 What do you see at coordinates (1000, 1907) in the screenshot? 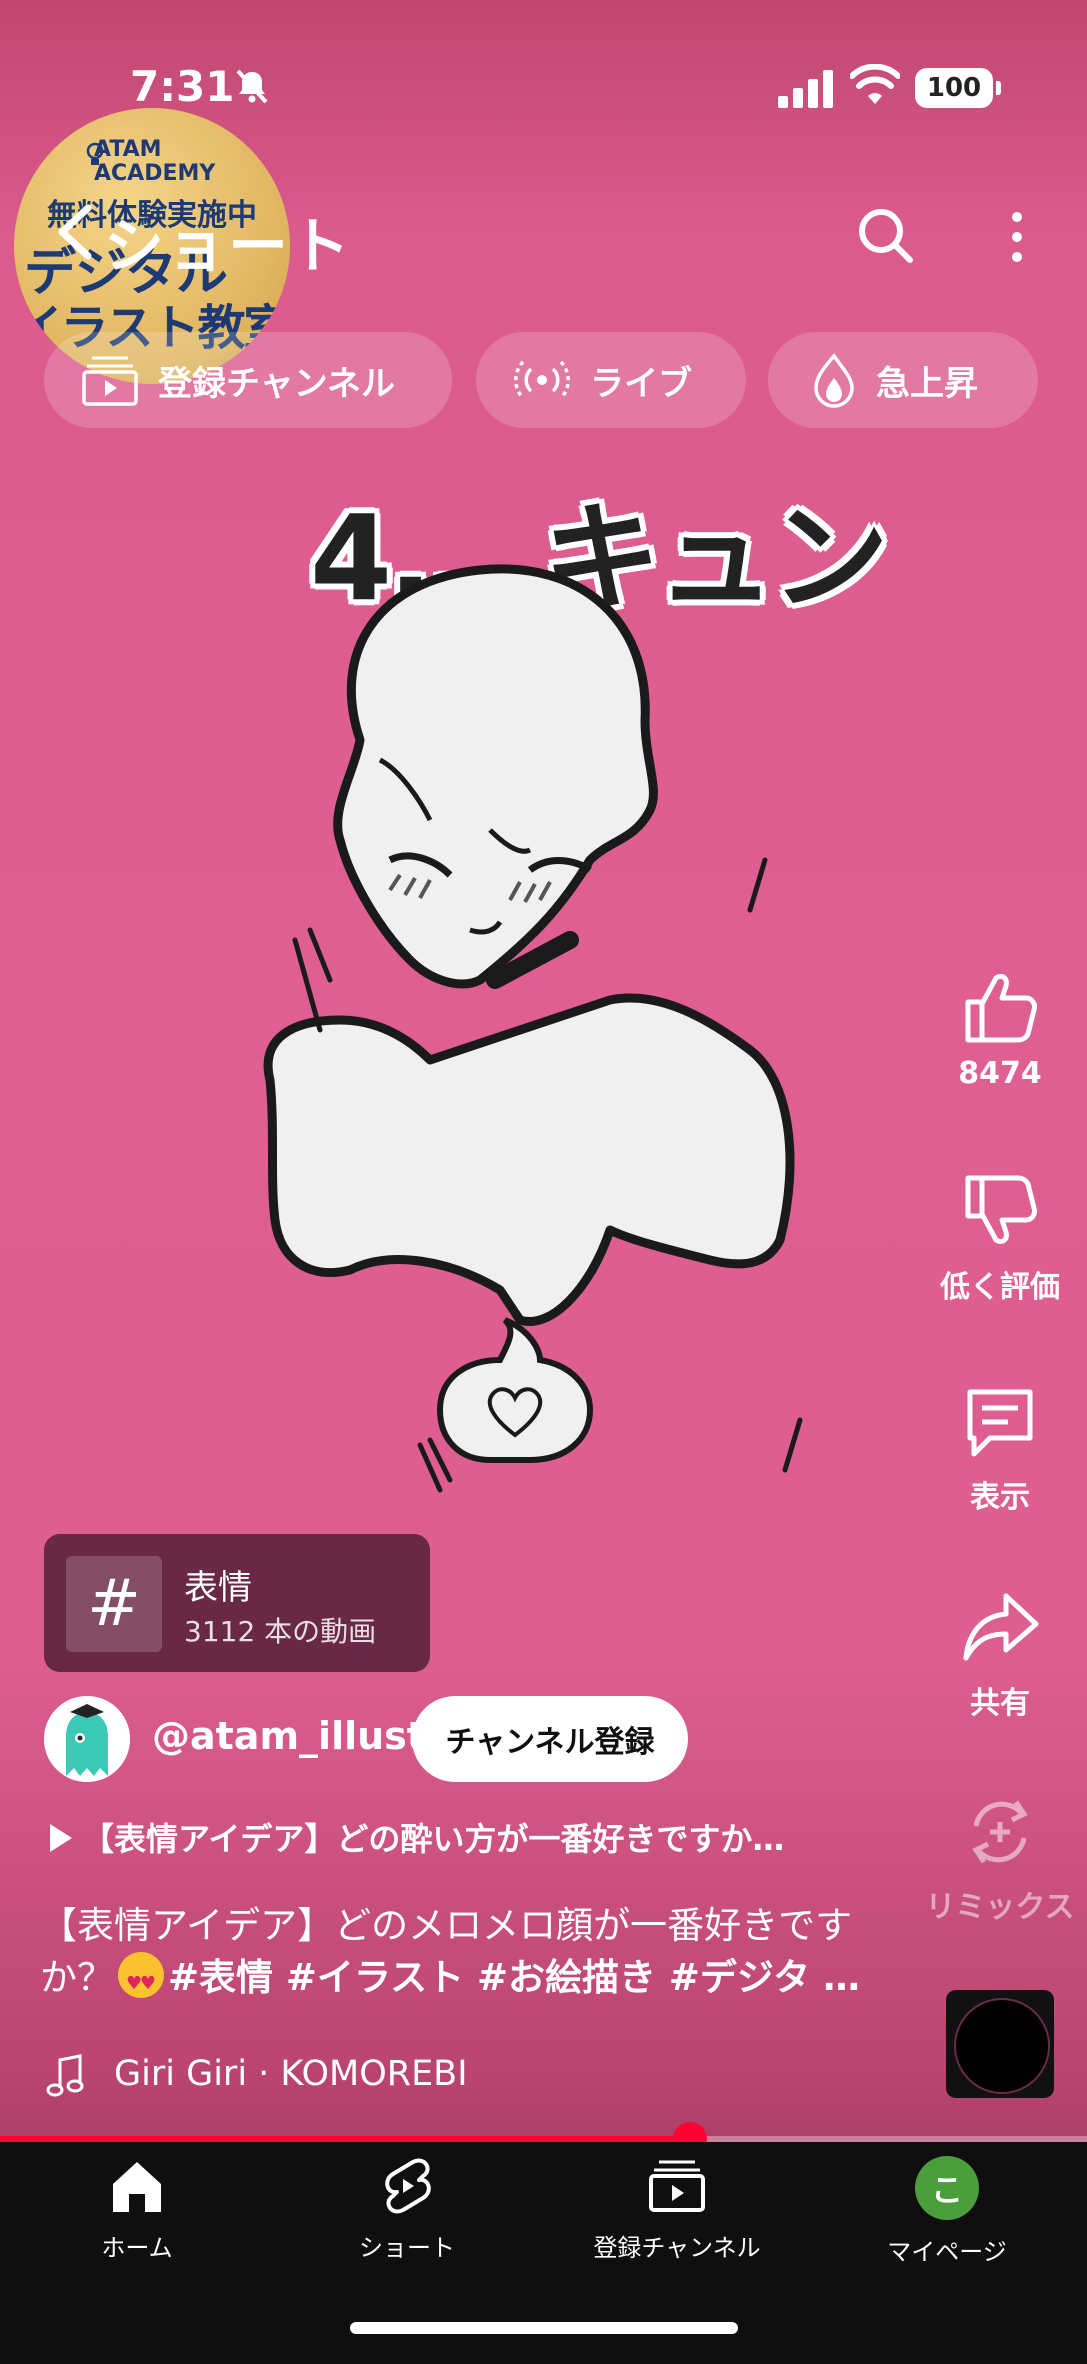
I see `remix-label: リミックス` at bounding box center [1000, 1907].